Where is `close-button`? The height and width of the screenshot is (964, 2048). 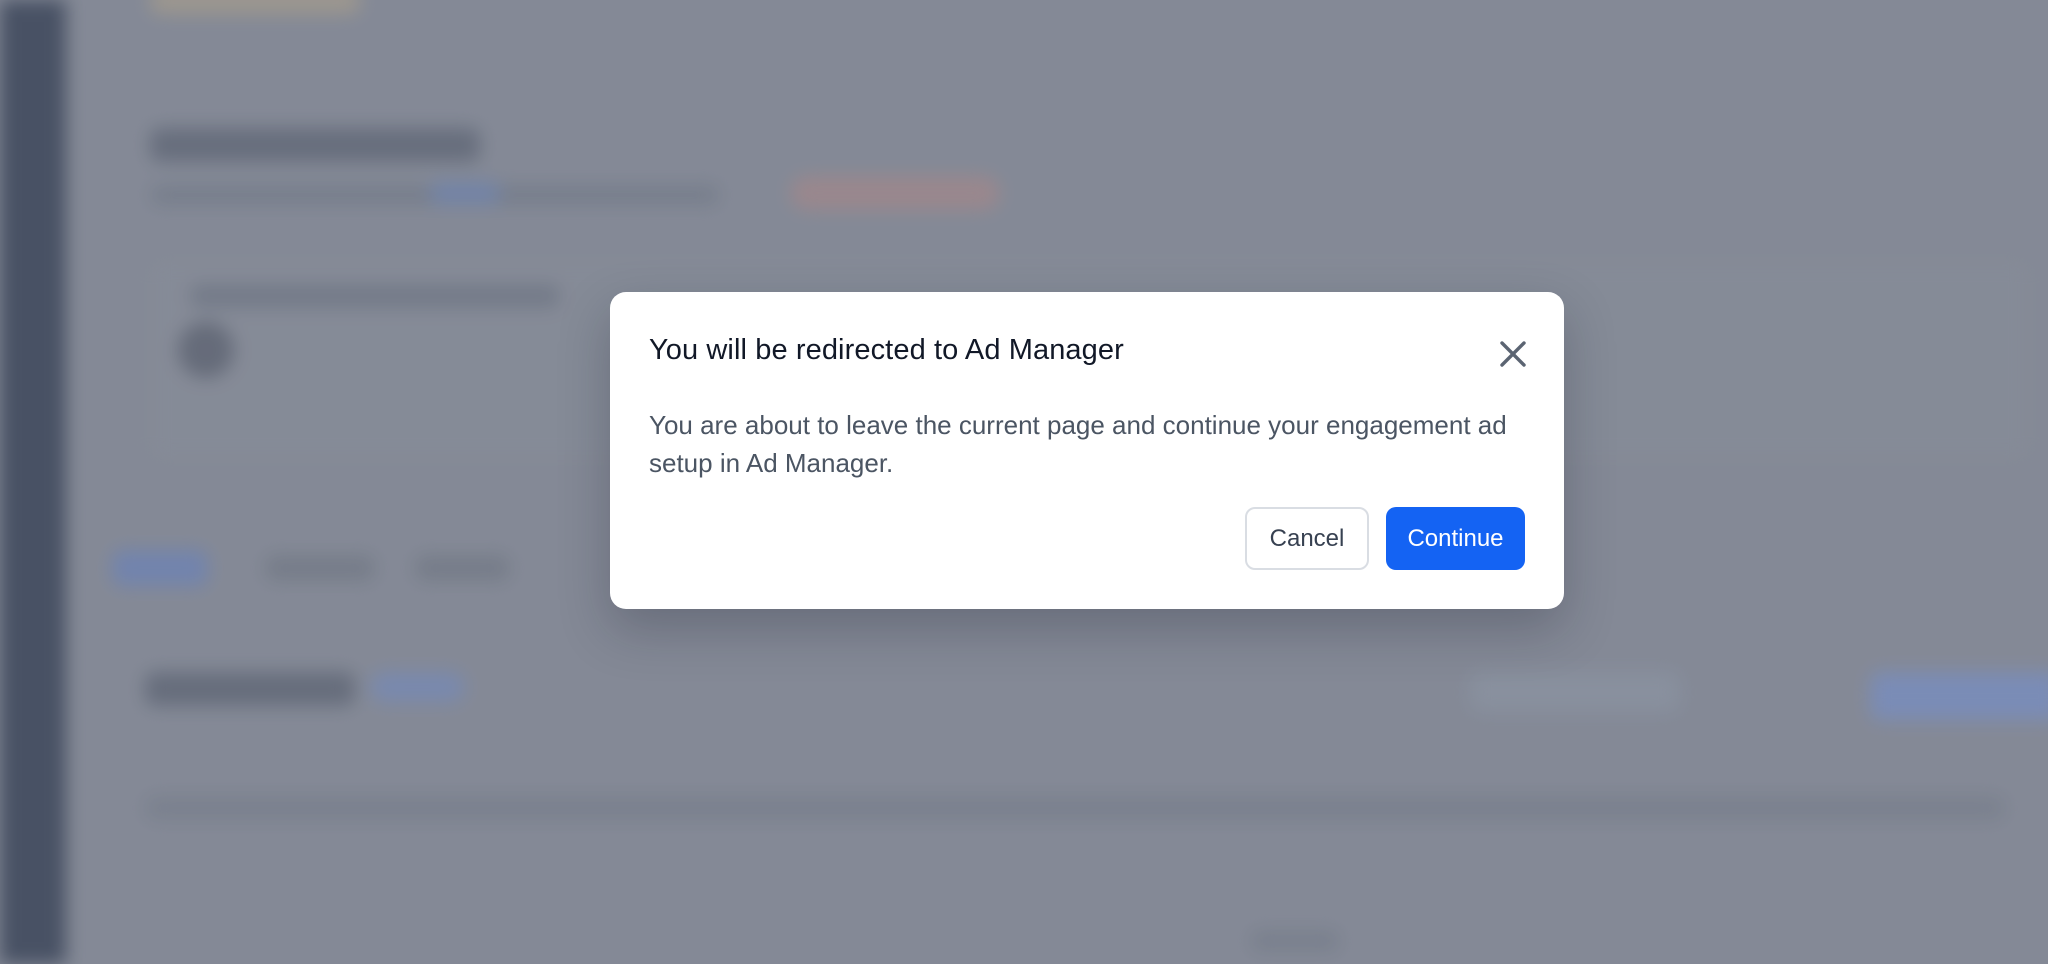
close-button is located at coordinates (1513, 354).